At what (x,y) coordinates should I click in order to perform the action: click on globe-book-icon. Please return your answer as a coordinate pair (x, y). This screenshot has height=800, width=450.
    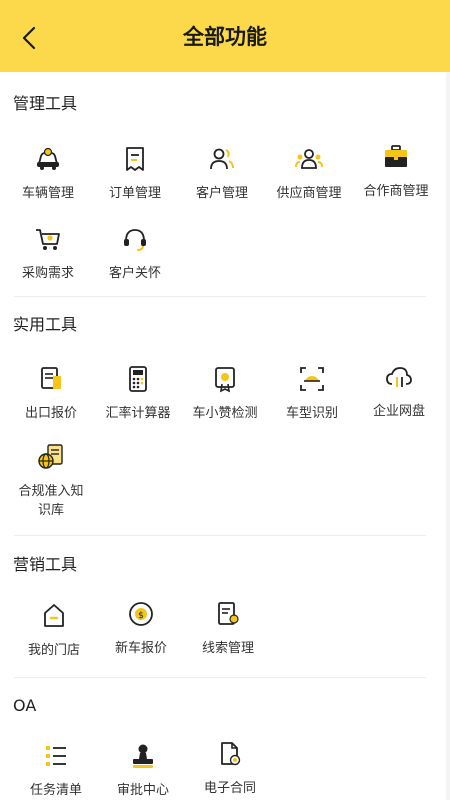
    Looking at the image, I should click on (51, 457).